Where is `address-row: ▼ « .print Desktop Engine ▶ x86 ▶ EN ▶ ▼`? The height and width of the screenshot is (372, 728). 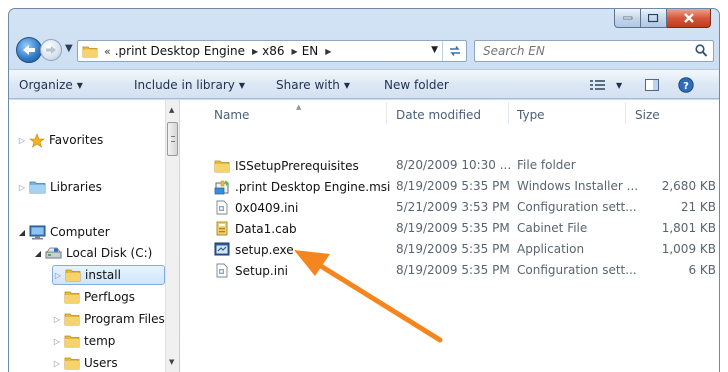
address-row: ▼ « .print Desktop Engine ▶ x86 ▶ EN ▶ ▼ is located at coordinates (364, 51).